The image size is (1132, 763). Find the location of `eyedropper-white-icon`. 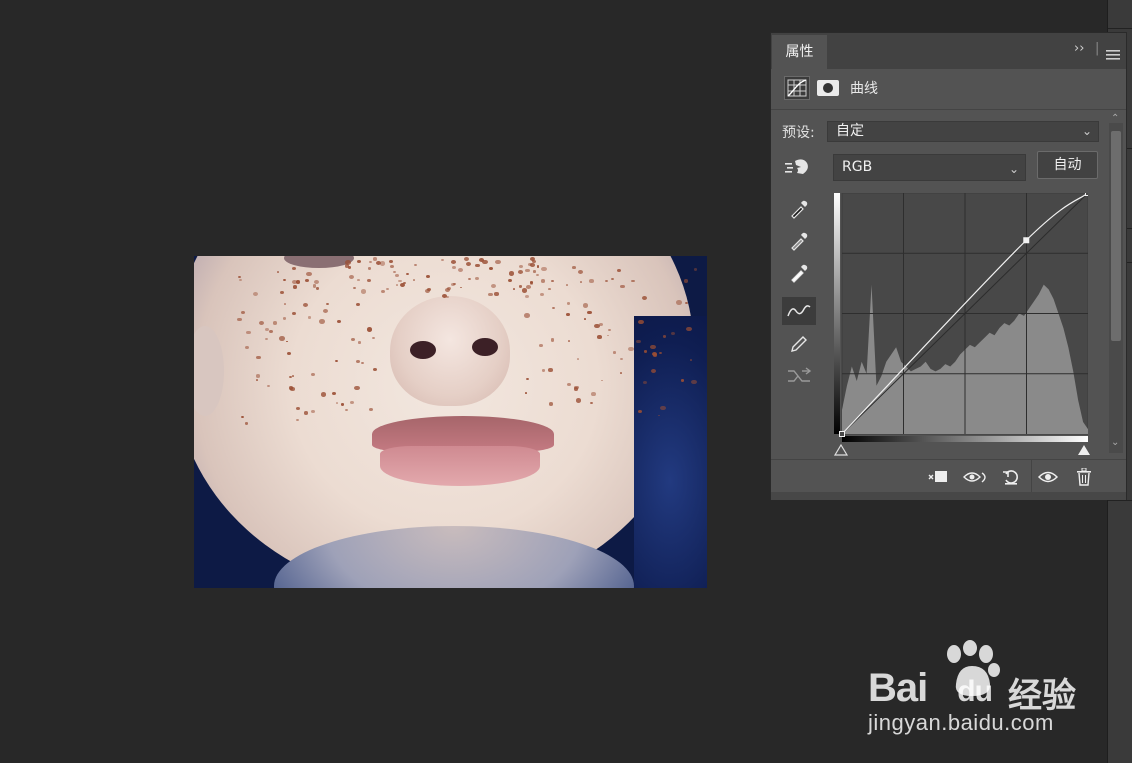

eyedropper-white-icon is located at coordinates (799, 273).